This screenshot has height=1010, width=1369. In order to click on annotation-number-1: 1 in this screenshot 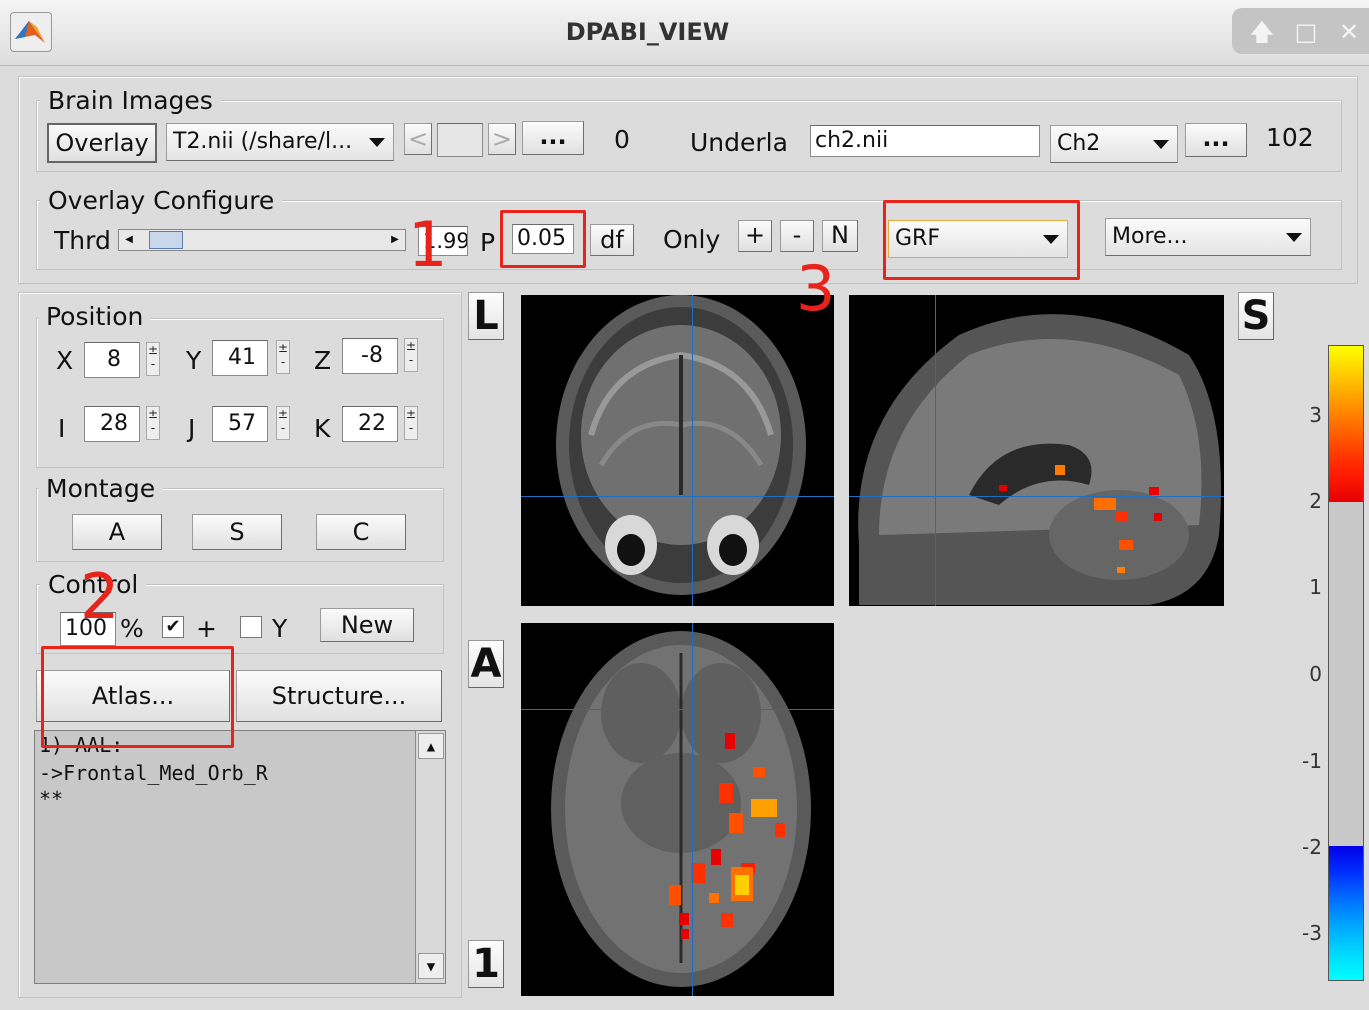, I will do `click(428, 244)`.